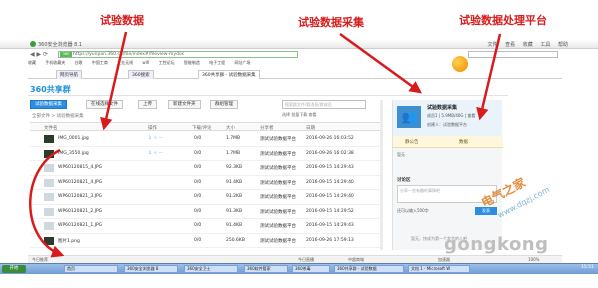 This screenshot has height=288, width=598. I want to click on menu-fav: 收藏, so click(528, 45).